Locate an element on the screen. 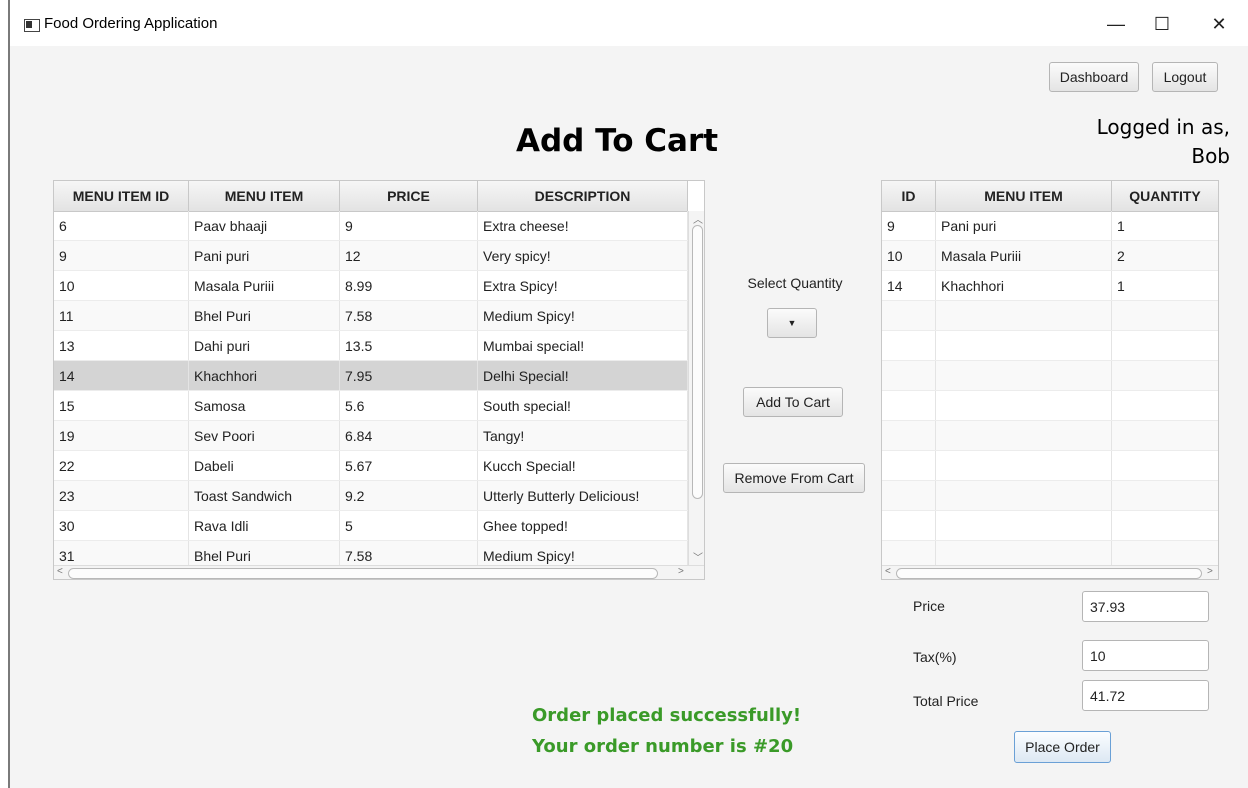 Image resolution: width=1248 pixels, height=788 pixels. table-row: 15 Samosa 5.6 South special! is located at coordinates (371, 406).